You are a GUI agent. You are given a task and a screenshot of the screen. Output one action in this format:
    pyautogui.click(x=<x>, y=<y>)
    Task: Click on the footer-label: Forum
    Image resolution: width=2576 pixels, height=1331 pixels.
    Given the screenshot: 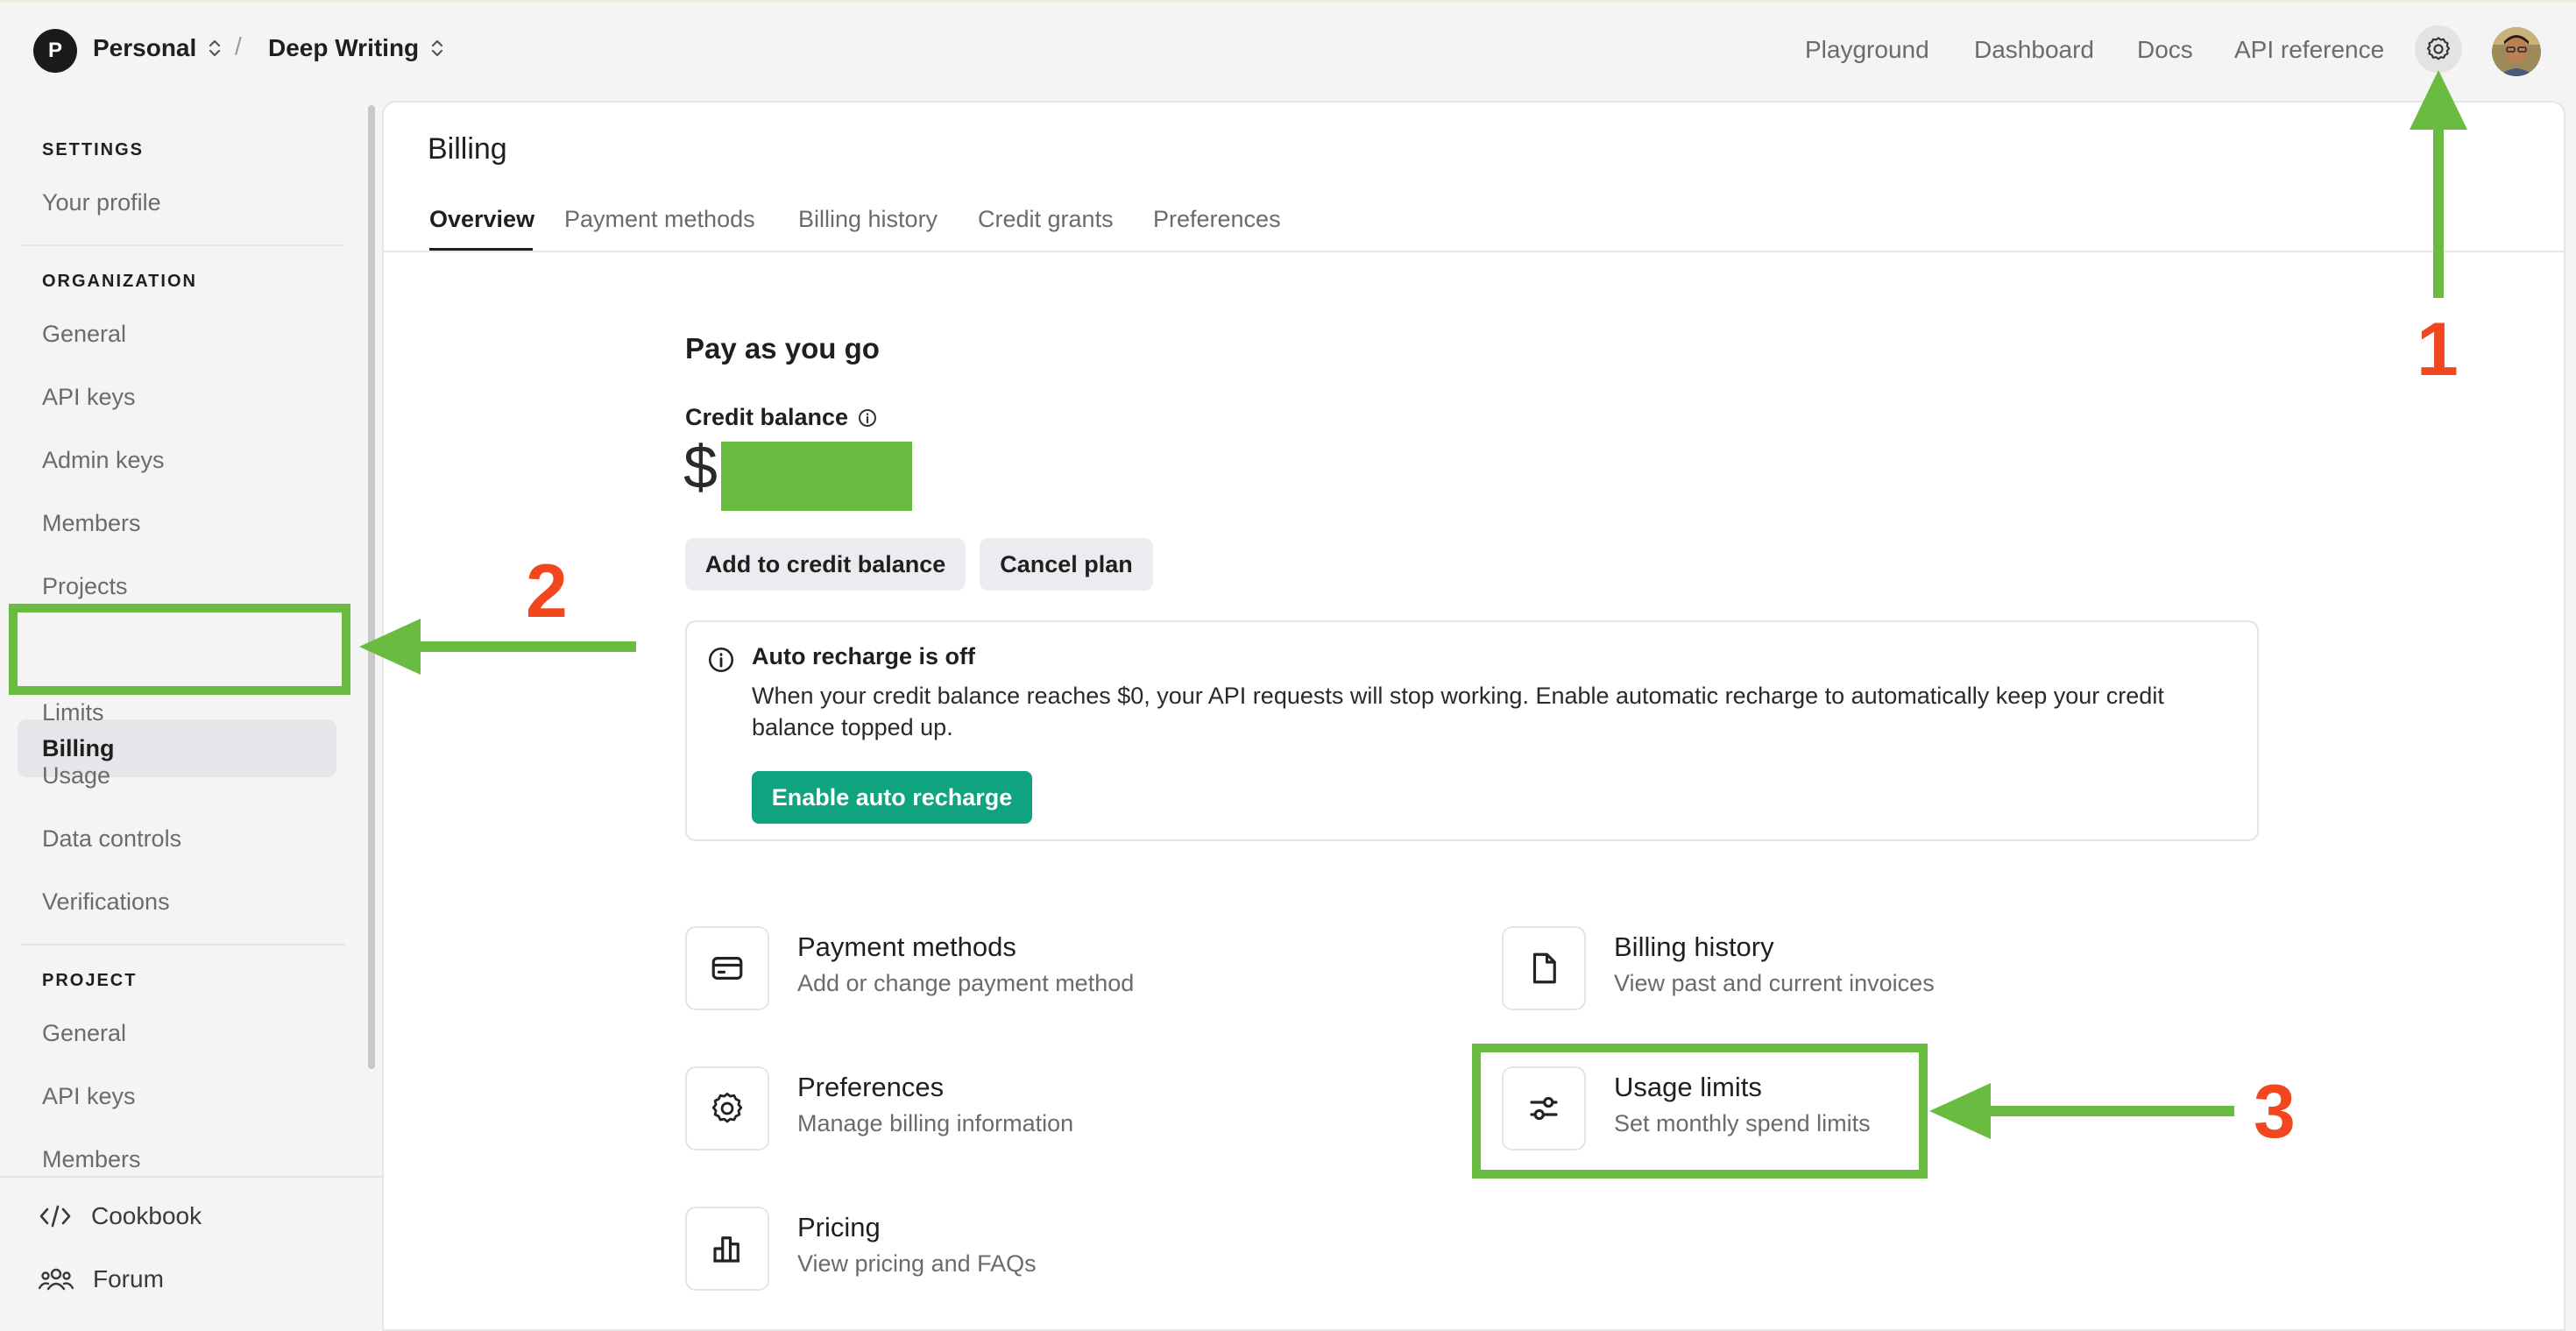 What is the action you would take?
    pyautogui.click(x=128, y=1278)
    